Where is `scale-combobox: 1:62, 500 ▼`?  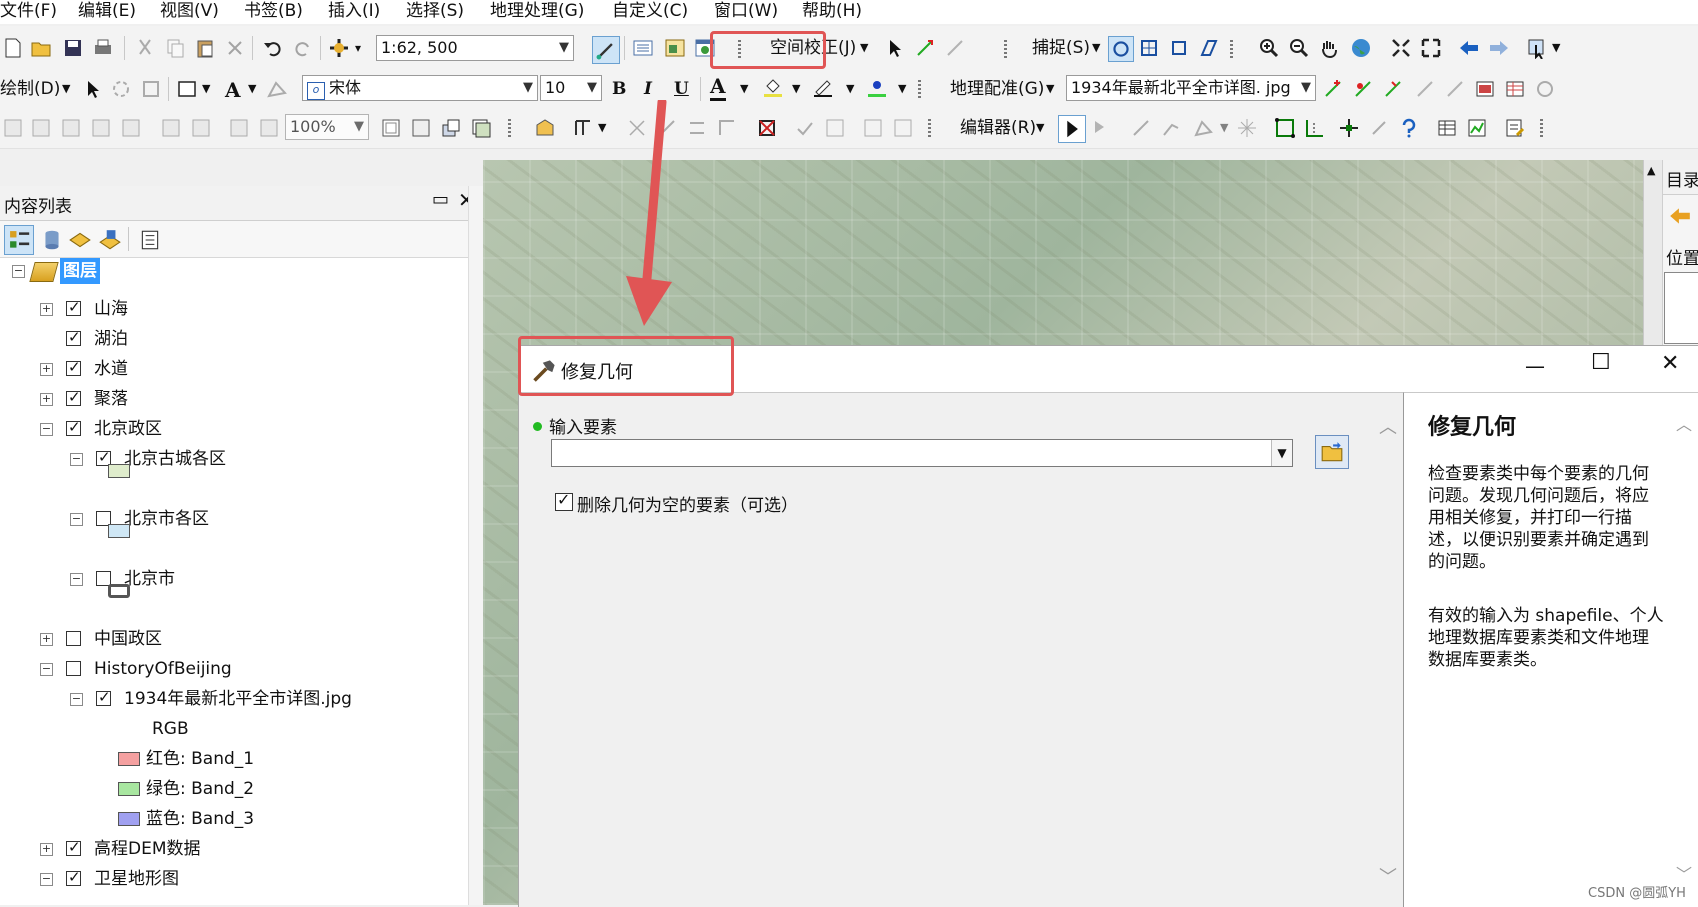 scale-combobox: 1:62, 500 ▼ is located at coordinates (475, 48).